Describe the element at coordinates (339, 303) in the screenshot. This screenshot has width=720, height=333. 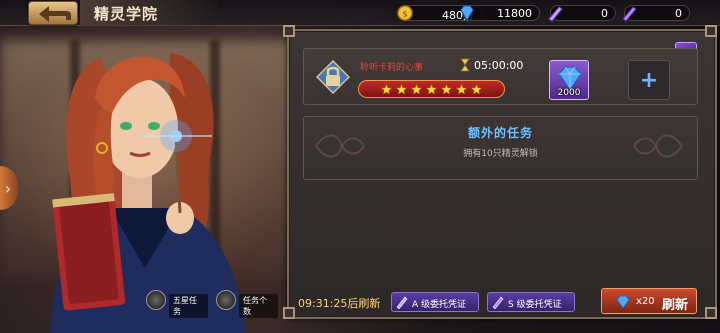
I see `refresh-countdown: 09:31:25后刷新` at that location.